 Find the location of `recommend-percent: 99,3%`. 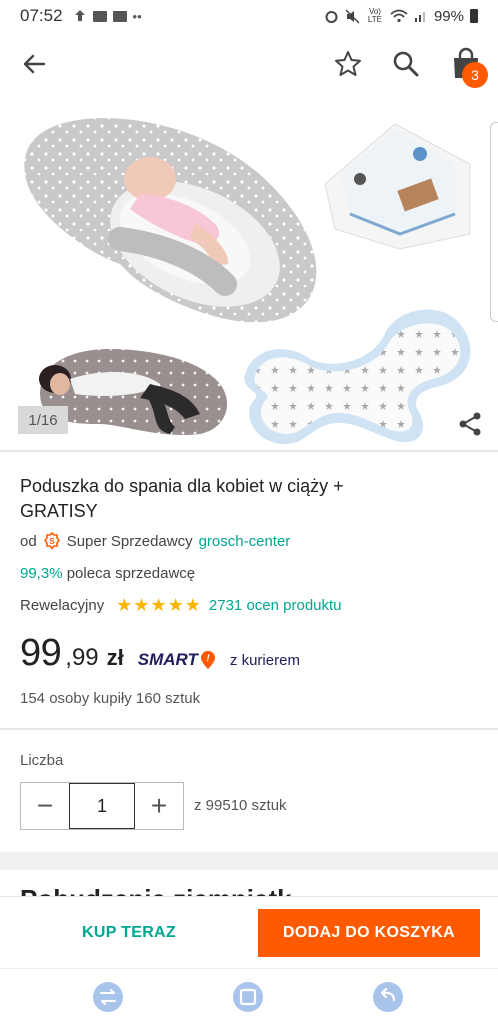

recommend-percent: 99,3% is located at coordinates (41, 573).